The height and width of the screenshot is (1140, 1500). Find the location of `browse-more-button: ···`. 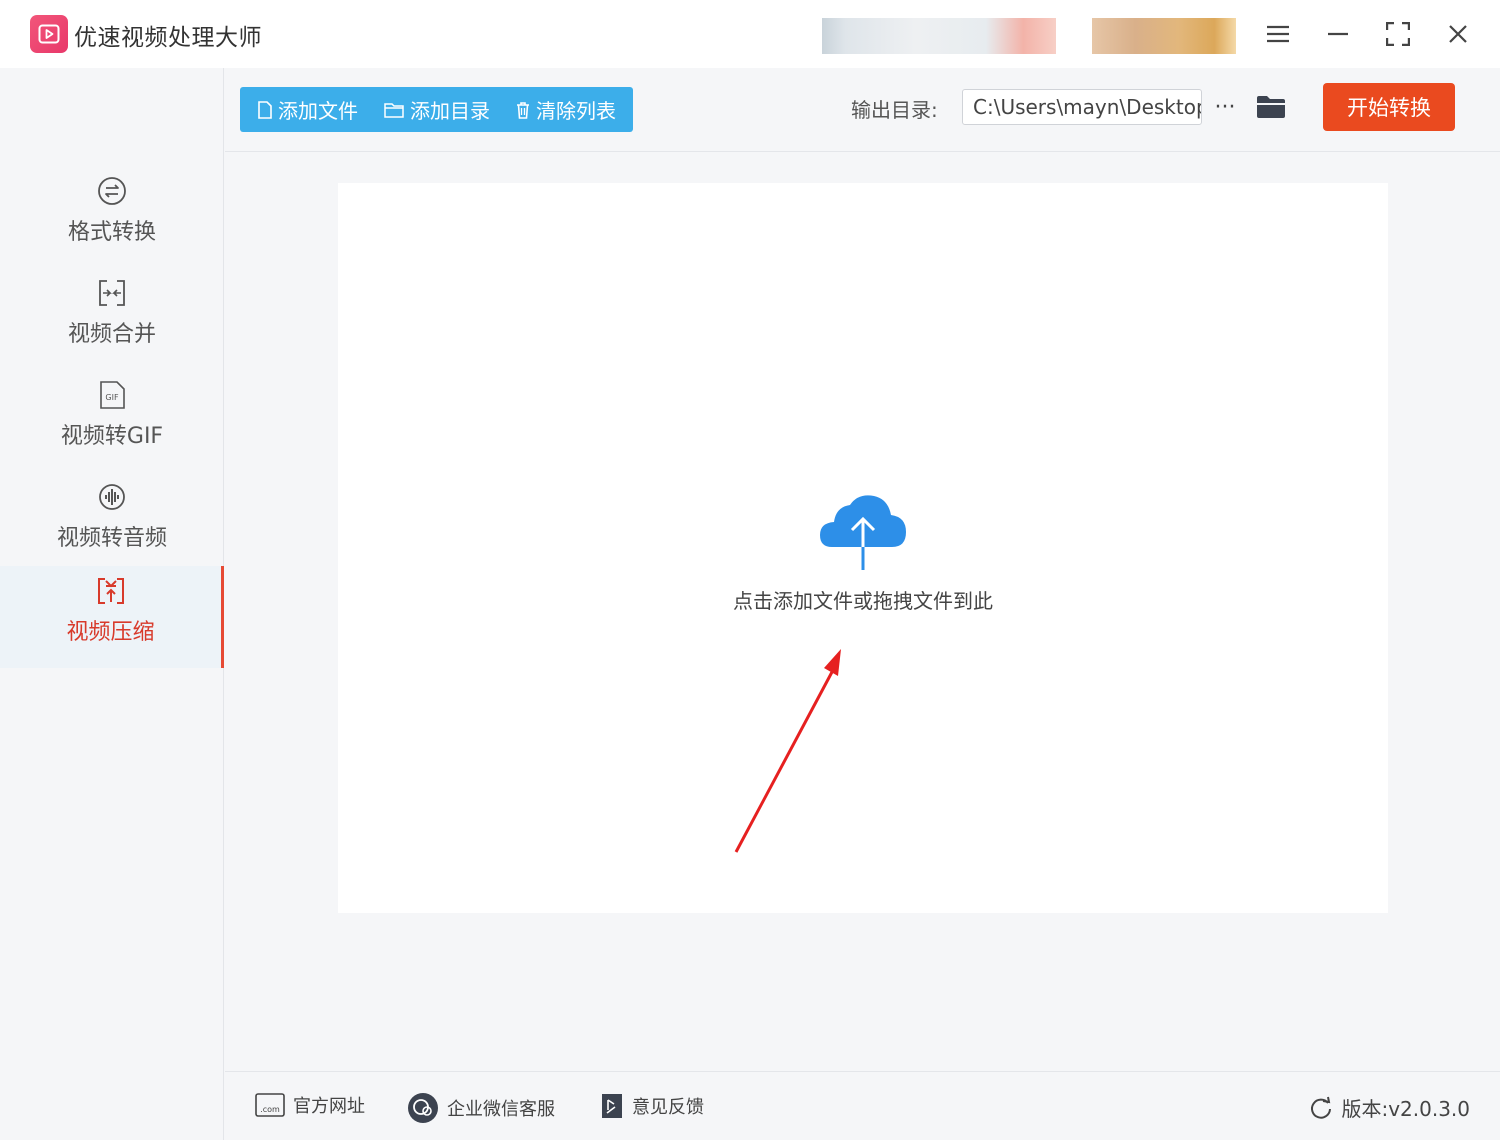

browse-more-button: ··· is located at coordinates (1225, 107).